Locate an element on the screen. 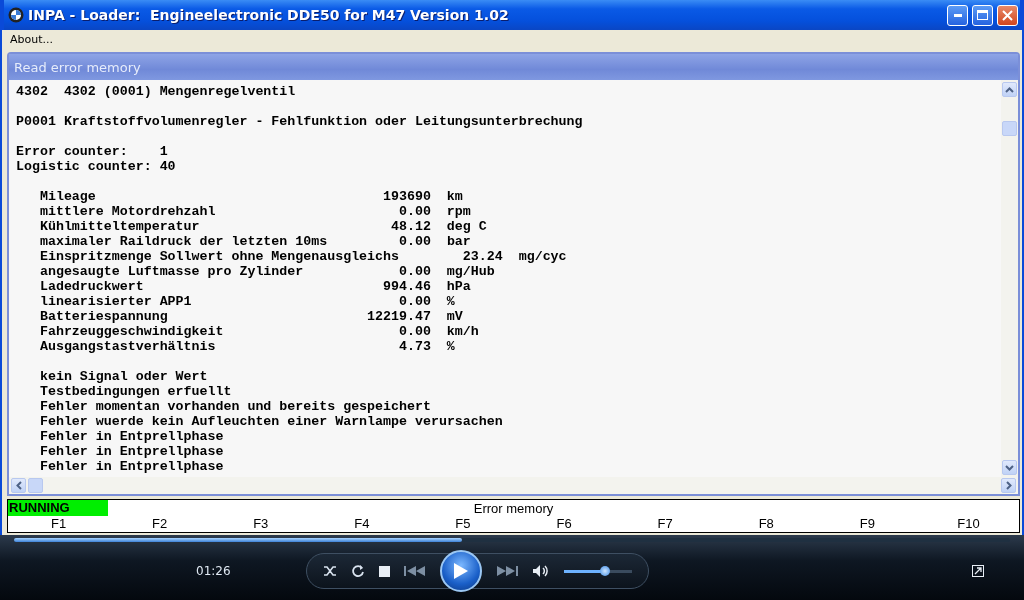 The height and width of the screenshot is (600, 1024). mini-mode-button is located at coordinates (978, 571).